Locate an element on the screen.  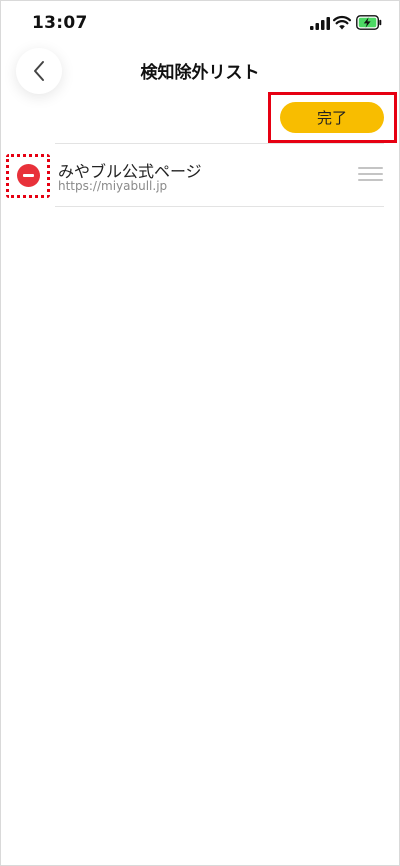
drag-handle-icon is located at coordinates (370, 174).